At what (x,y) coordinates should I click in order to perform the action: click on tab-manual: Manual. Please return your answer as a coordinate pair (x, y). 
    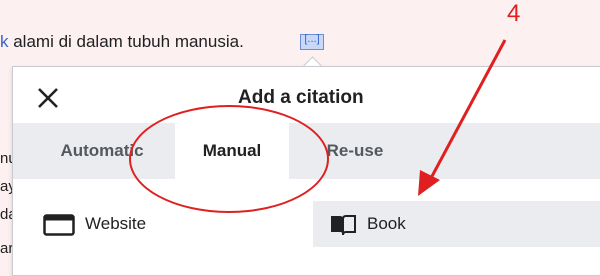
    Looking at the image, I should click on (232, 151).